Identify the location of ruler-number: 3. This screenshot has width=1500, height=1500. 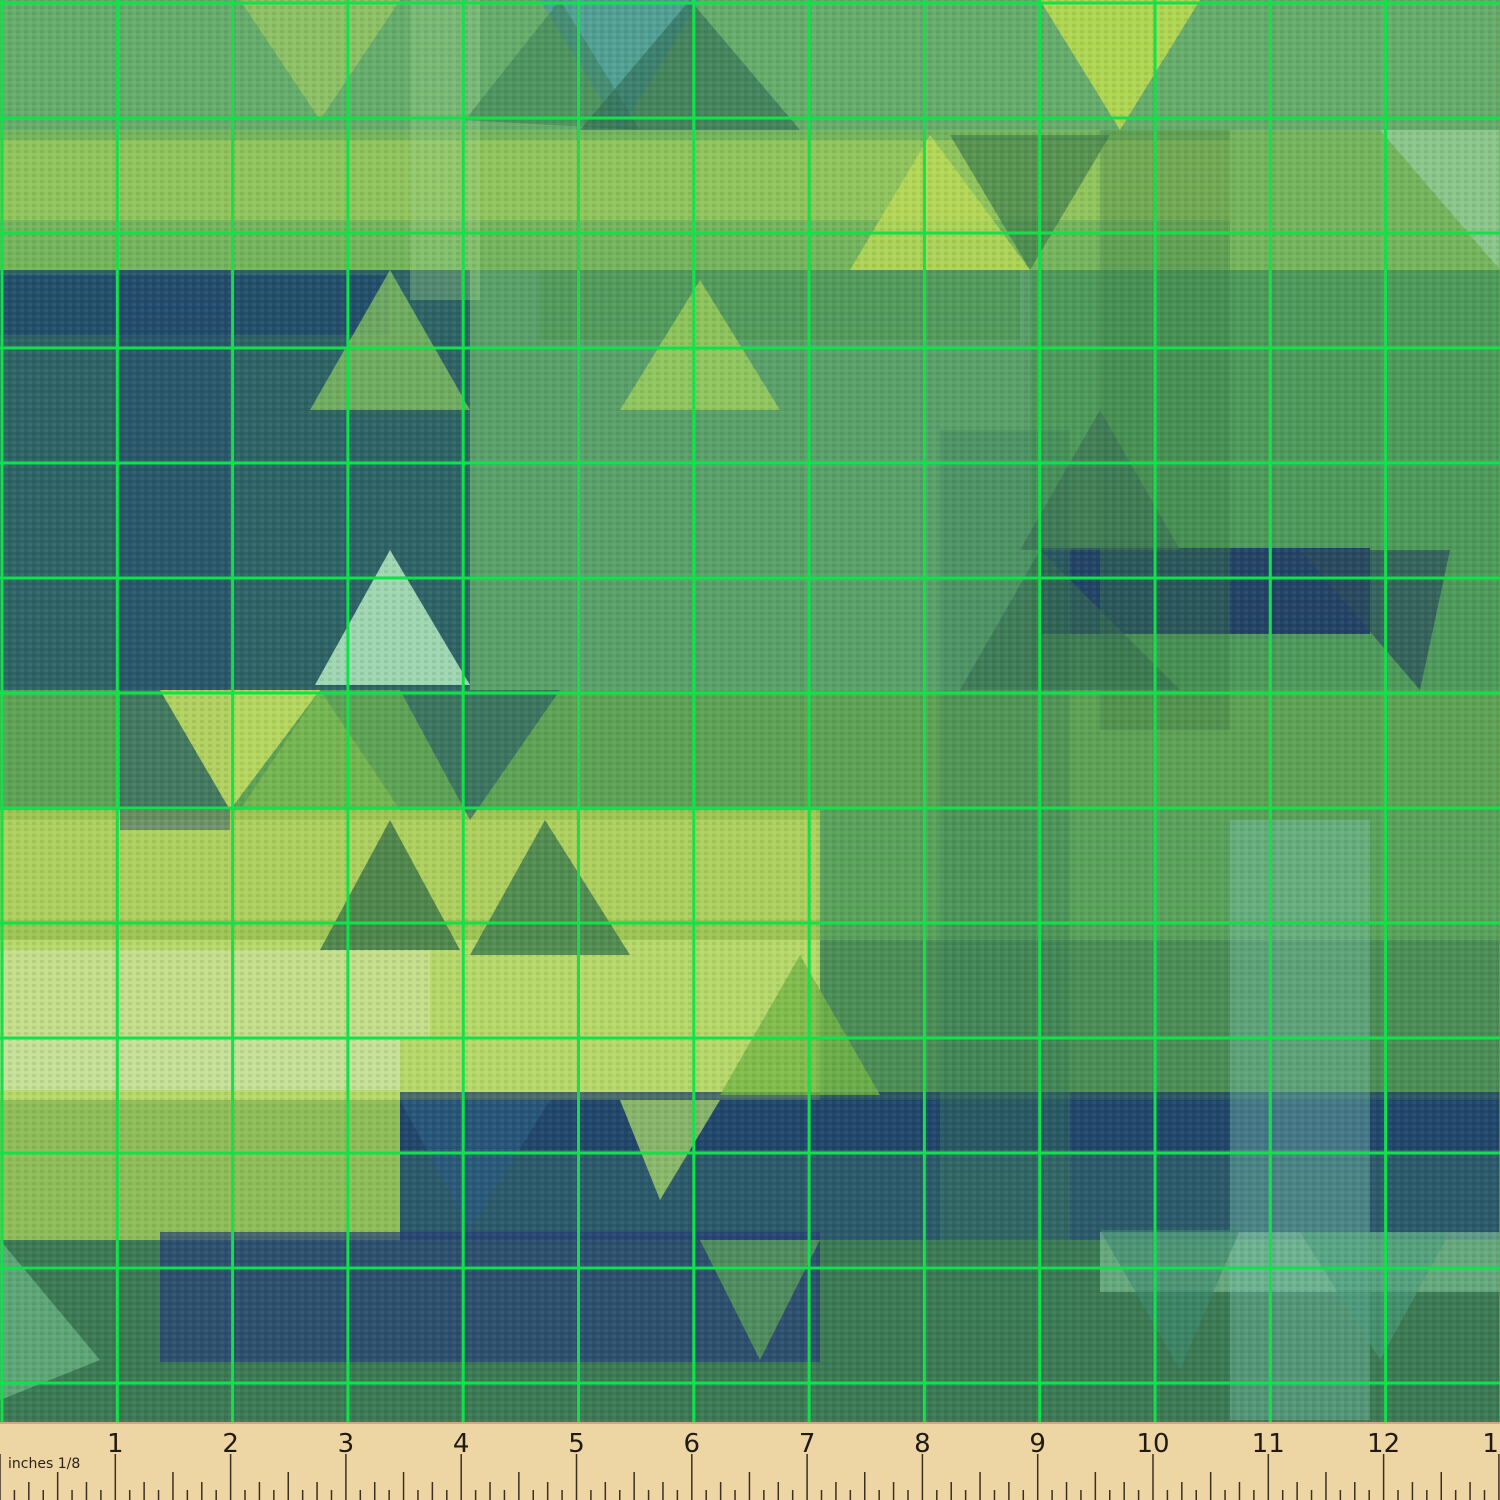
(346, 1444).